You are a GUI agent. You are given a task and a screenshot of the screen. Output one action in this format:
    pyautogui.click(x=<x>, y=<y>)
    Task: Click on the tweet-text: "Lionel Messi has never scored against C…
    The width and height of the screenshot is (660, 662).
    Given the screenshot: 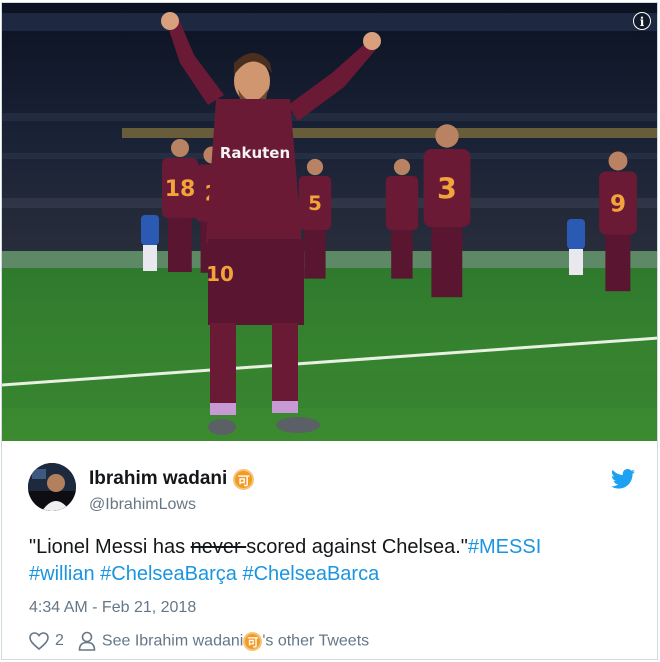 What is the action you would take?
    pyautogui.click(x=329, y=561)
    